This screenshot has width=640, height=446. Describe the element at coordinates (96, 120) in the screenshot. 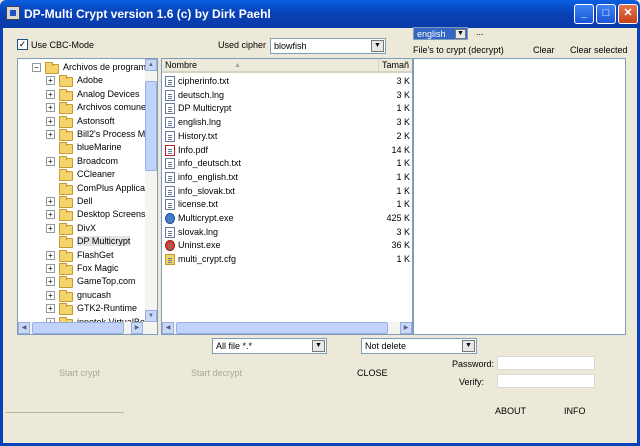

I see `tree-item-label: Astonsoft` at that location.